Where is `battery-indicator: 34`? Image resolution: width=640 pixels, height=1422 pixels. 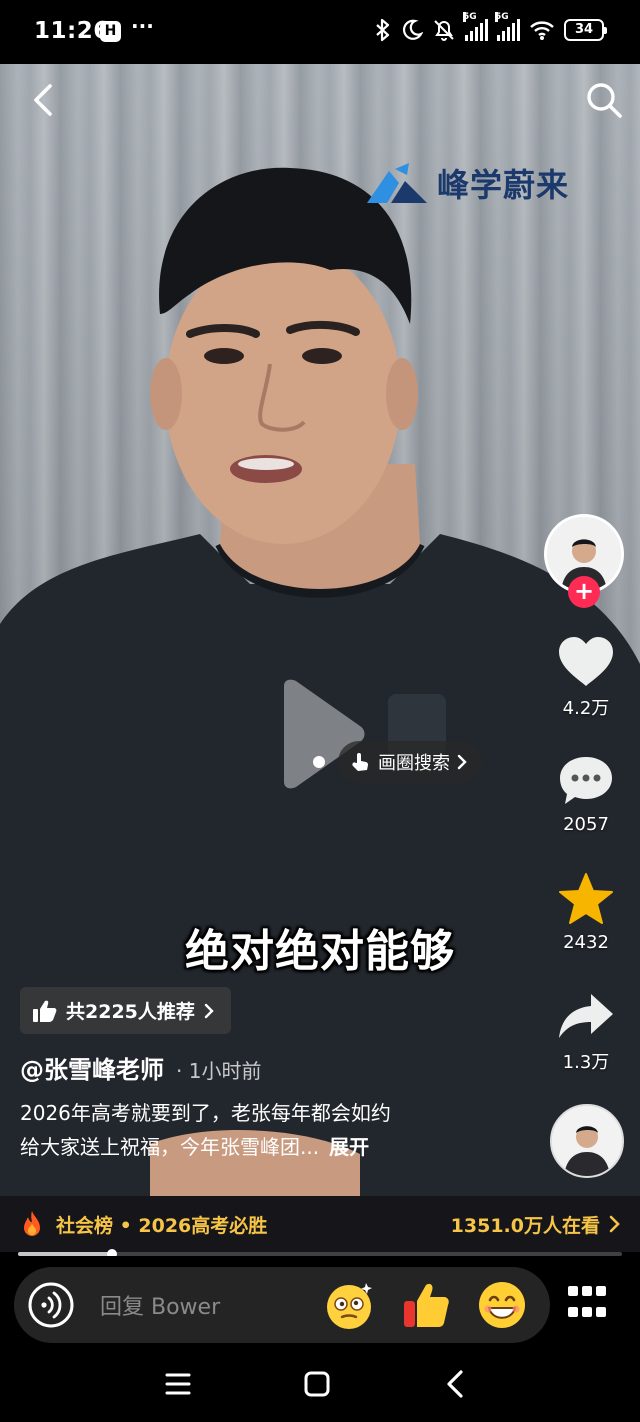
battery-indicator: 34 is located at coordinates (585, 30).